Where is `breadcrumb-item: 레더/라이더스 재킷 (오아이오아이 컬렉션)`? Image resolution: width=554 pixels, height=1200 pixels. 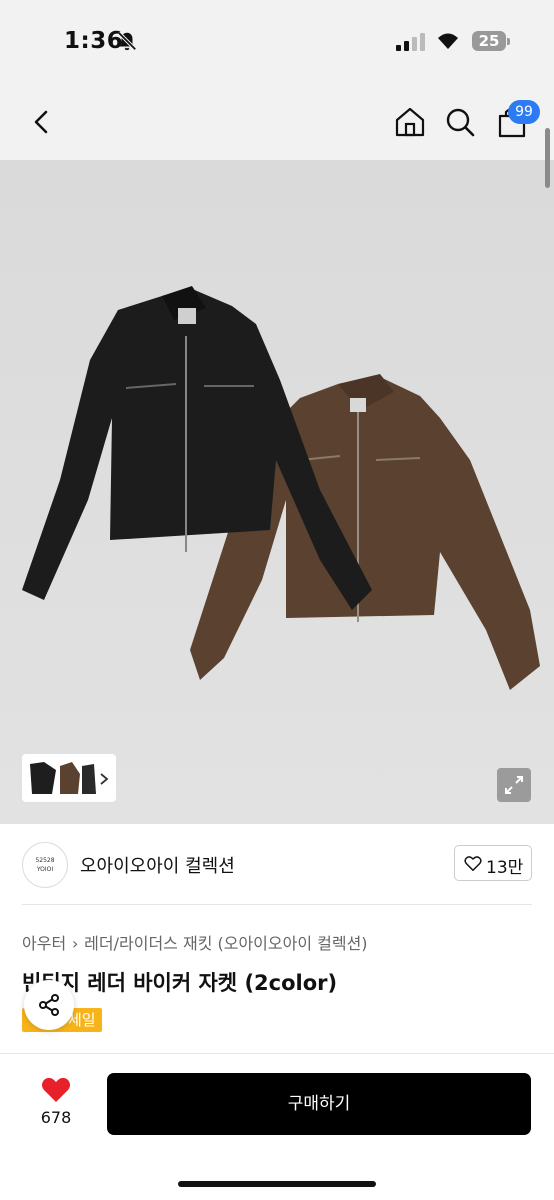 breadcrumb-item: 레더/라이더스 재킷 (오아이오아이 컬렉션) is located at coordinates (225, 943).